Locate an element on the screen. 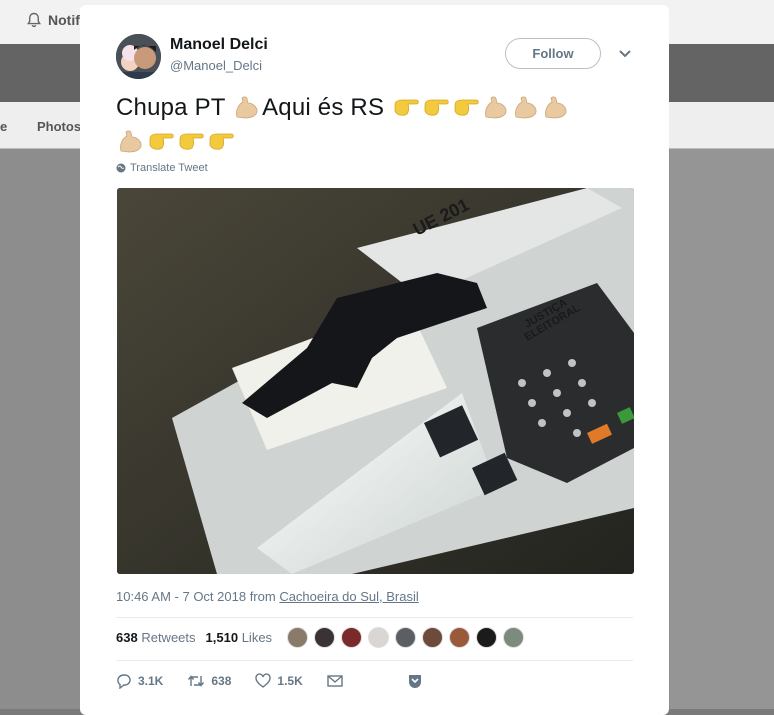 Image resolution: width=774 pixels, height=715 pixels. tweet-actions: 3.1K 638 1.5K is located at coordinates (281, 681).